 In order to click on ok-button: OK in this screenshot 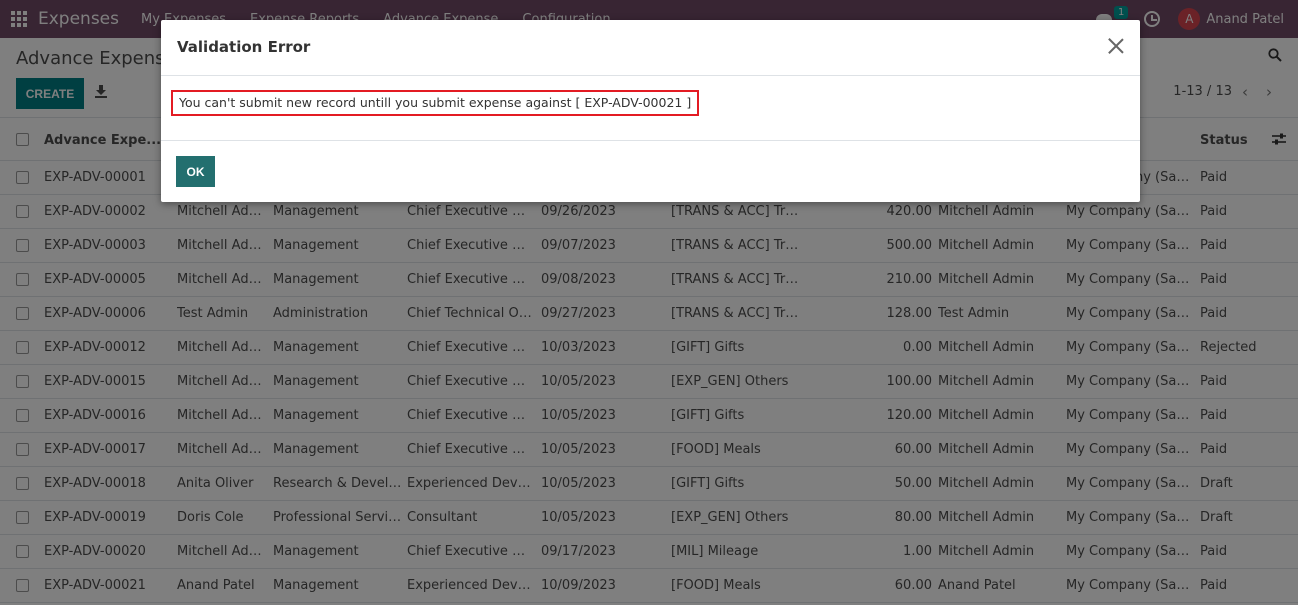, I will do `click(195, 171)`.